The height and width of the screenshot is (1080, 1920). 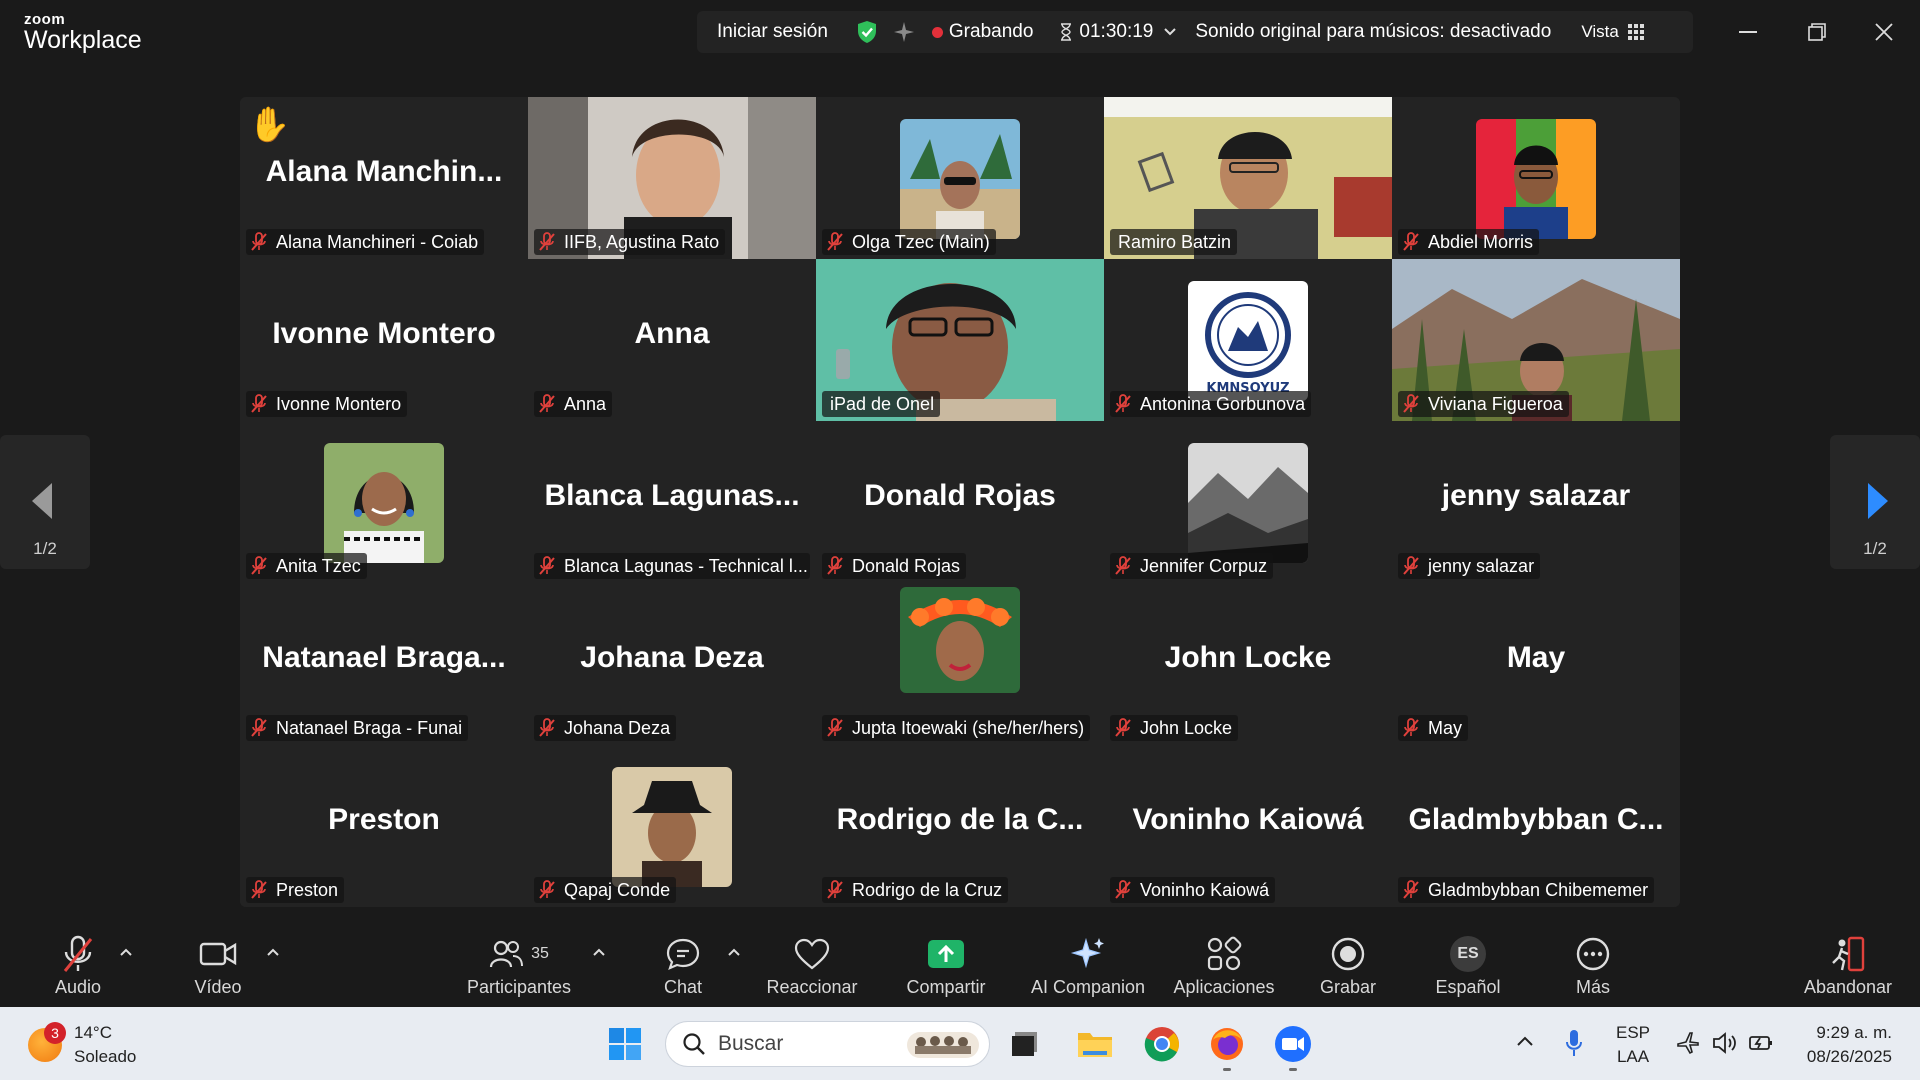 What do you see at coordinates (519, 987) in the screenshot?
I see `participants-label: Participantes` at bounding box center [519, 987].